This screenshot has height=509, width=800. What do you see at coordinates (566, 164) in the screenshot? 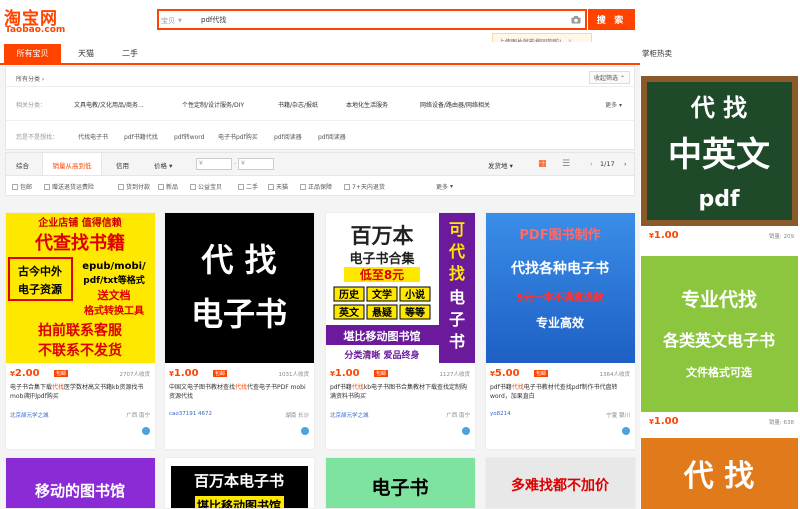
I see `list-view-icon: ☰` at bounding box center [566, 164].